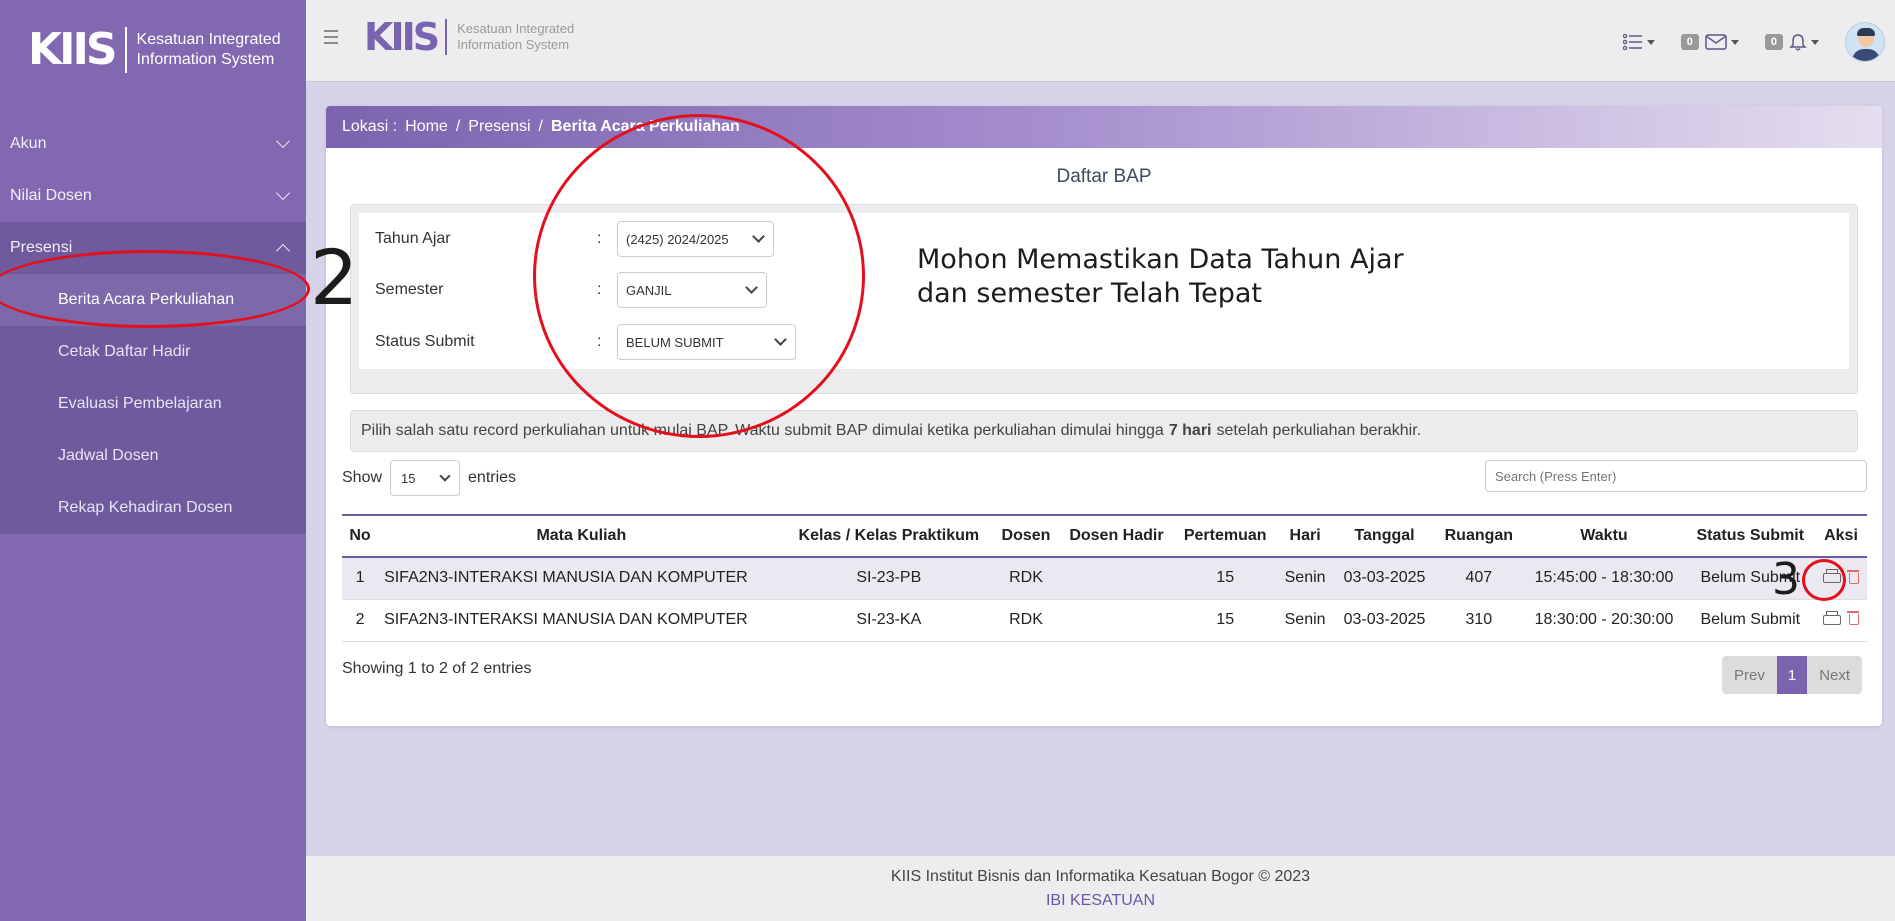 The image size is (1895, 921). What do you see at coordinates (153, 144) in the screenshot?
I see `sidebar-item-akun: Akun` at bounding box center [153, 144].